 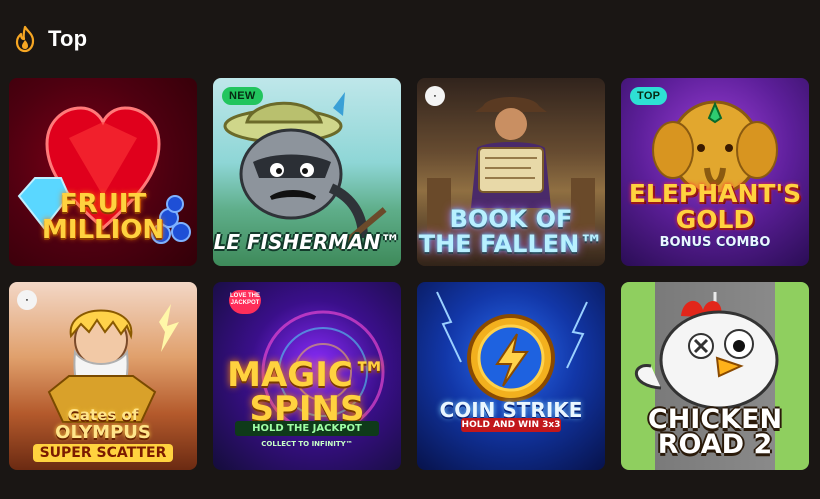 I want to click on badge-new: NEW, so click(x=242, y=96).